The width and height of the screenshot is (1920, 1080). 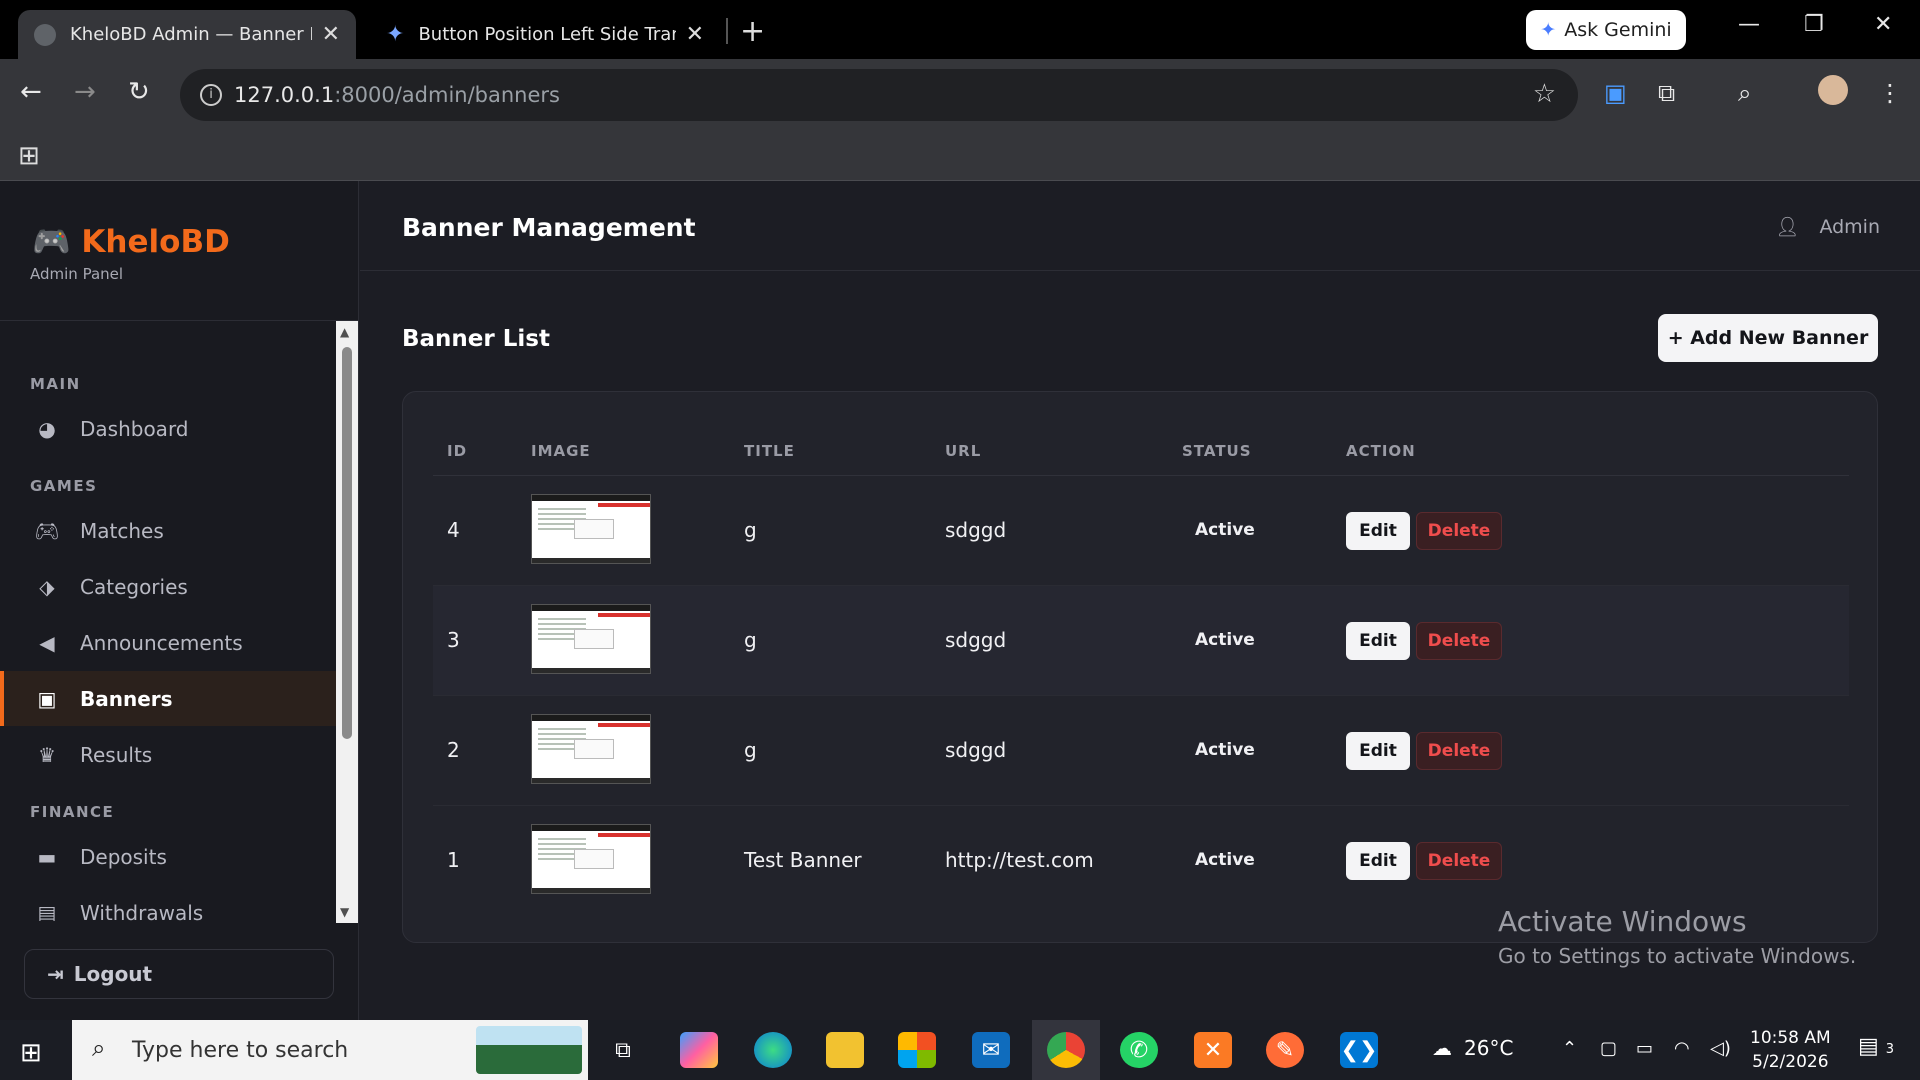 What do you see at coordinates (1139, 1050) in the screenshot?
I see `whatsapp-icon: ✆` at bounding box center [1139, 1050].